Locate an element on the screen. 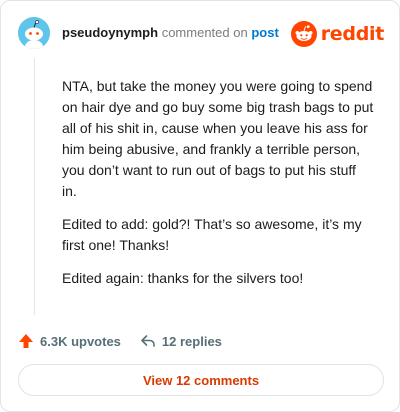 This screenshot has width=400, height=412. reddit-alien-icon is located at coordinates (303, 34).